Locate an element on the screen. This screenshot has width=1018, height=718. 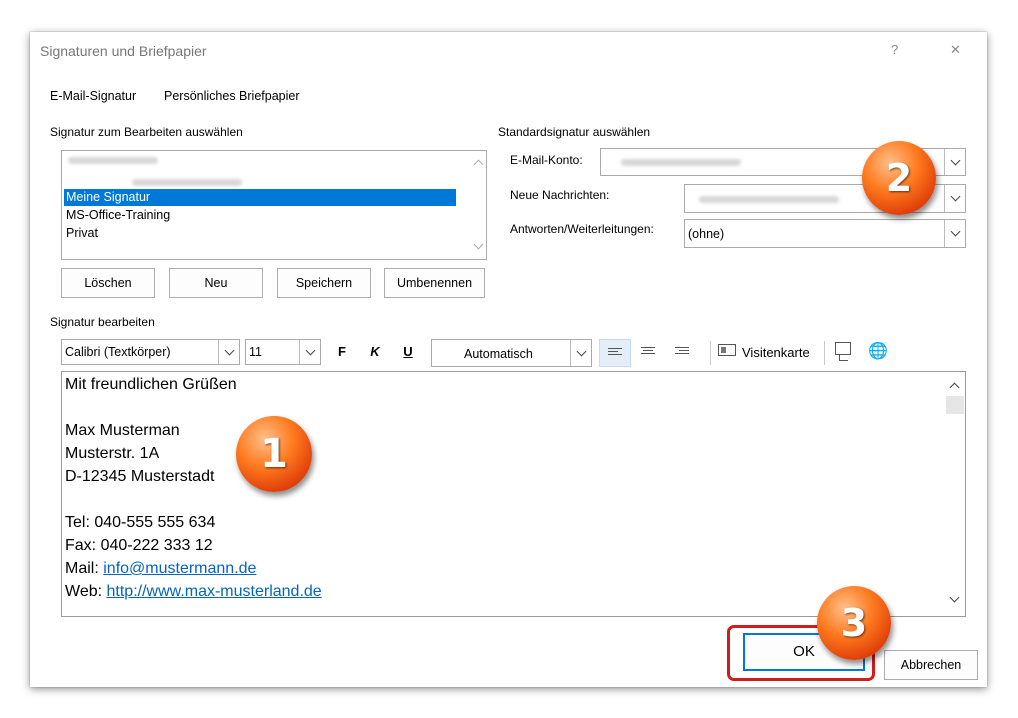
tab-email-signature: E-Mail-Signatur is located at coordinates (93, 96).